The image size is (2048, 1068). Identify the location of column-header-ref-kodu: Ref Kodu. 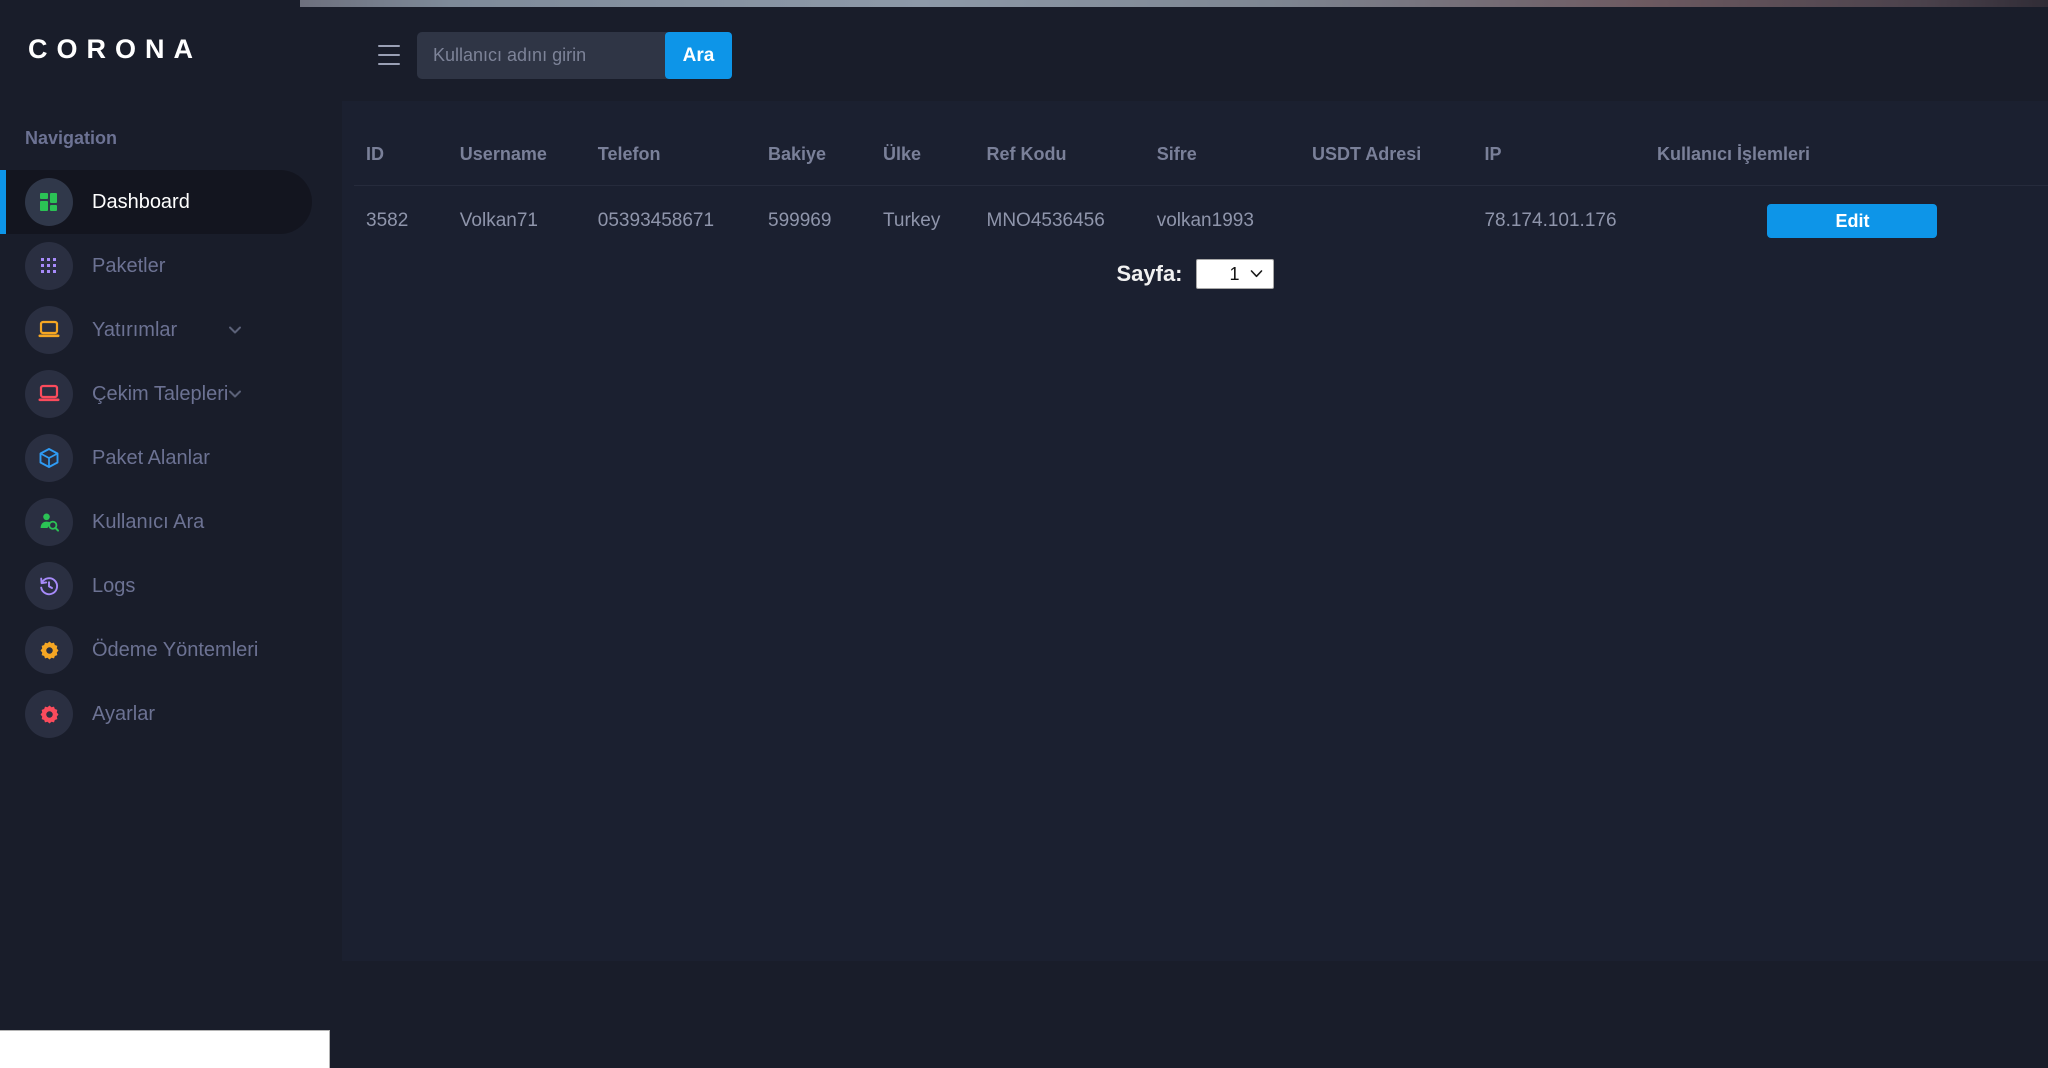
(1026, 154).